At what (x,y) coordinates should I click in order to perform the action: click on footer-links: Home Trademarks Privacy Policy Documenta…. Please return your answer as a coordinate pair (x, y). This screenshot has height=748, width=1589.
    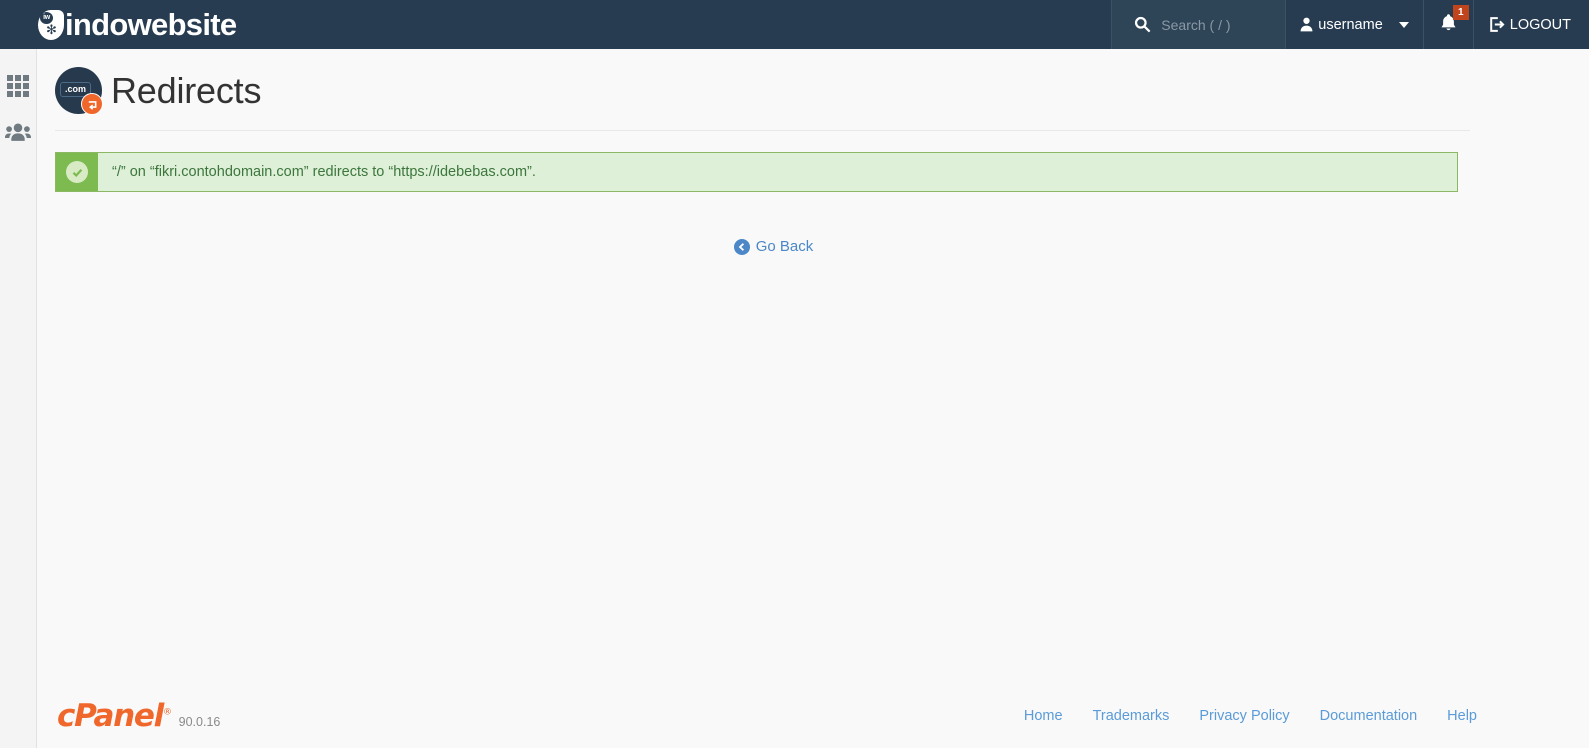
    Looking at the image, I should click on (1306, 716).